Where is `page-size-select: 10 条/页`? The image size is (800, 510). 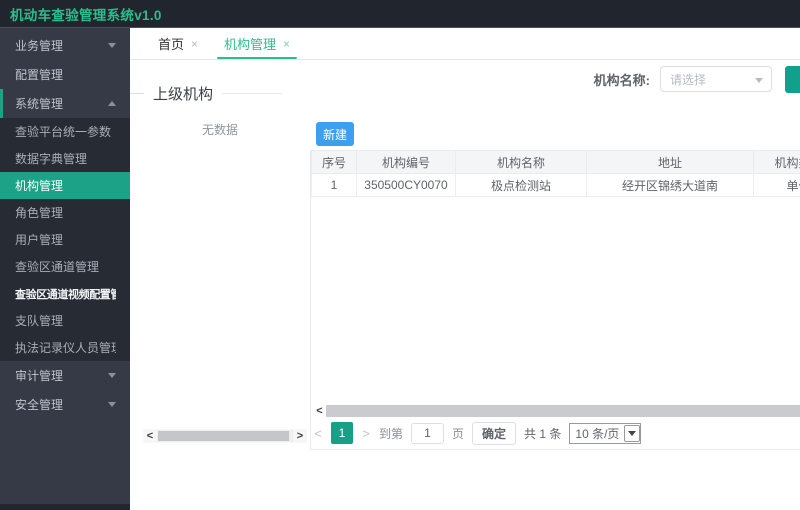
page-size-select: 10 条/页 is located at coordinates (605, 433).